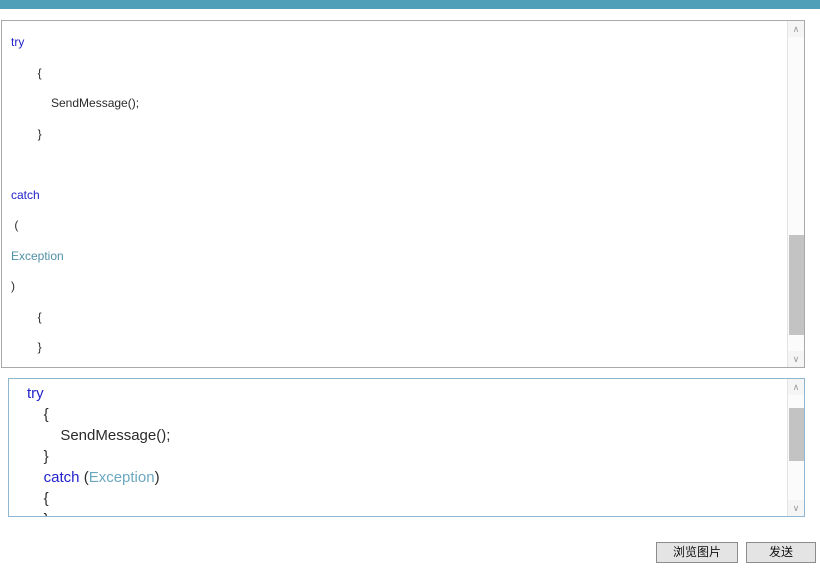  I want to click on accent-top-bar, so click(410, 4).